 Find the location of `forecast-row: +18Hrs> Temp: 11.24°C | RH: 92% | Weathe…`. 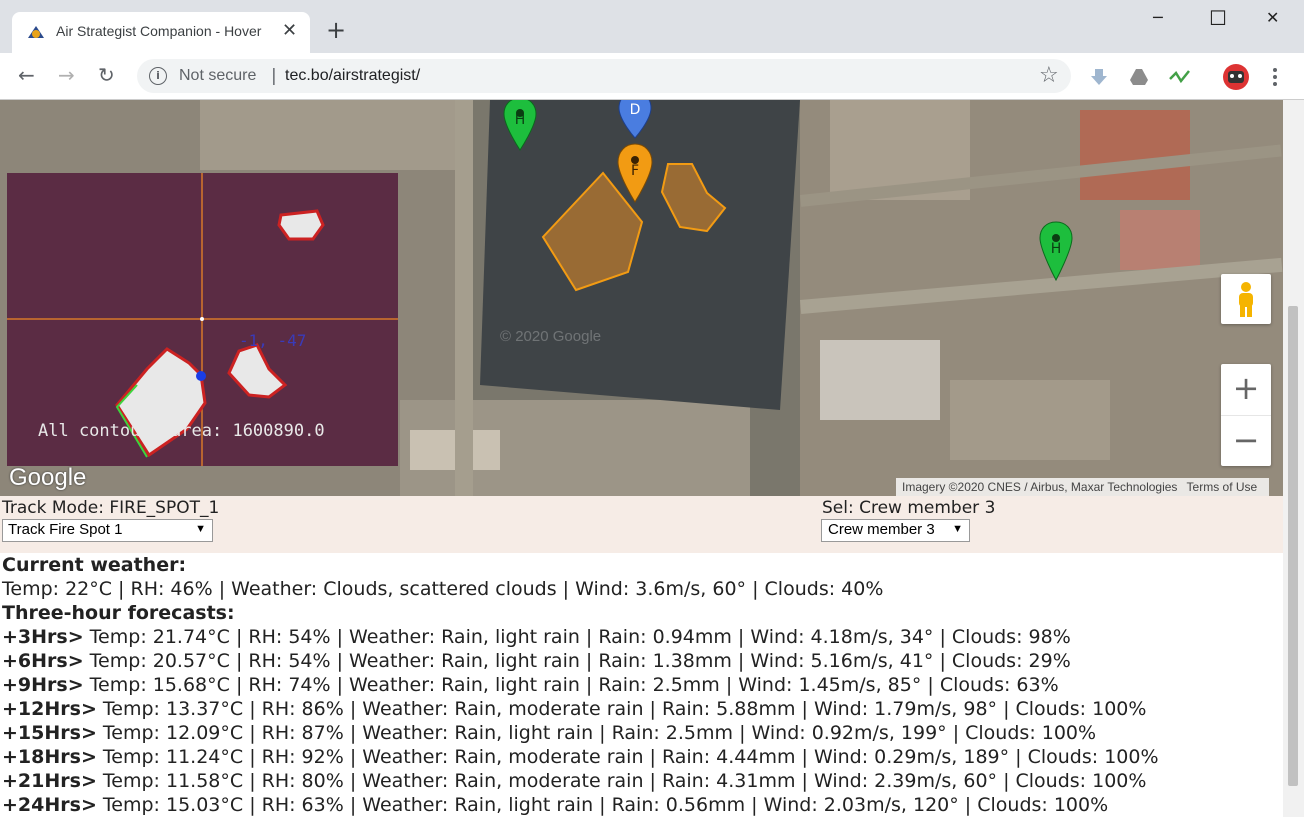

forecast-row: +18Hrs> Temp: 11.24°C | RH: 92% | Weathe… is located at coordinates (643, 757).